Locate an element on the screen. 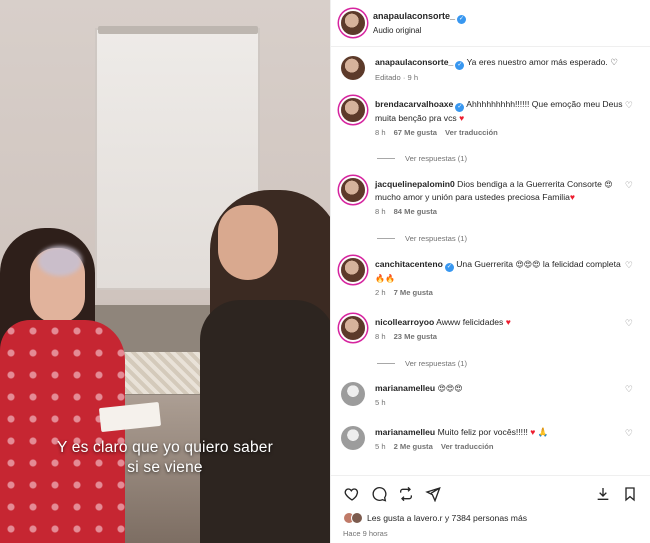 The width and height of the screenshot is (650, 543). heart-outline-icon: ♡ is located at coordinates (614, 62).